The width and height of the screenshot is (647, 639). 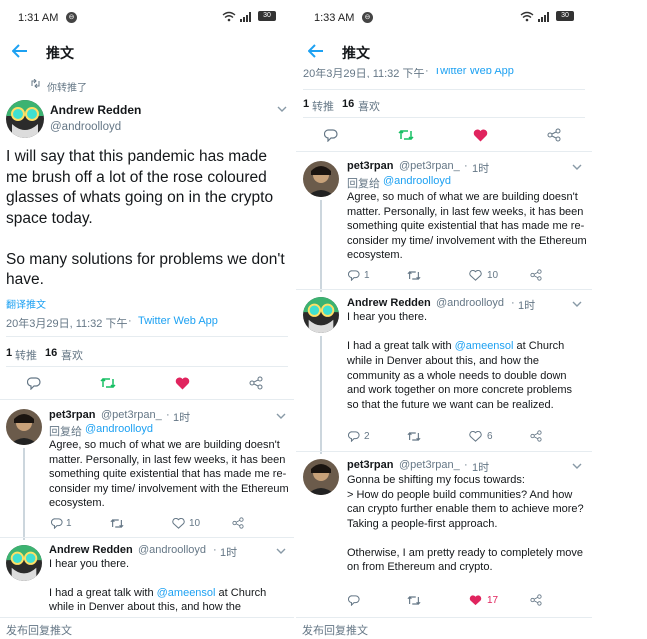 What do you see at coordinates (619, 319) in the screenshot?
I see `blank-gutter` at bounding box center [619, 319].